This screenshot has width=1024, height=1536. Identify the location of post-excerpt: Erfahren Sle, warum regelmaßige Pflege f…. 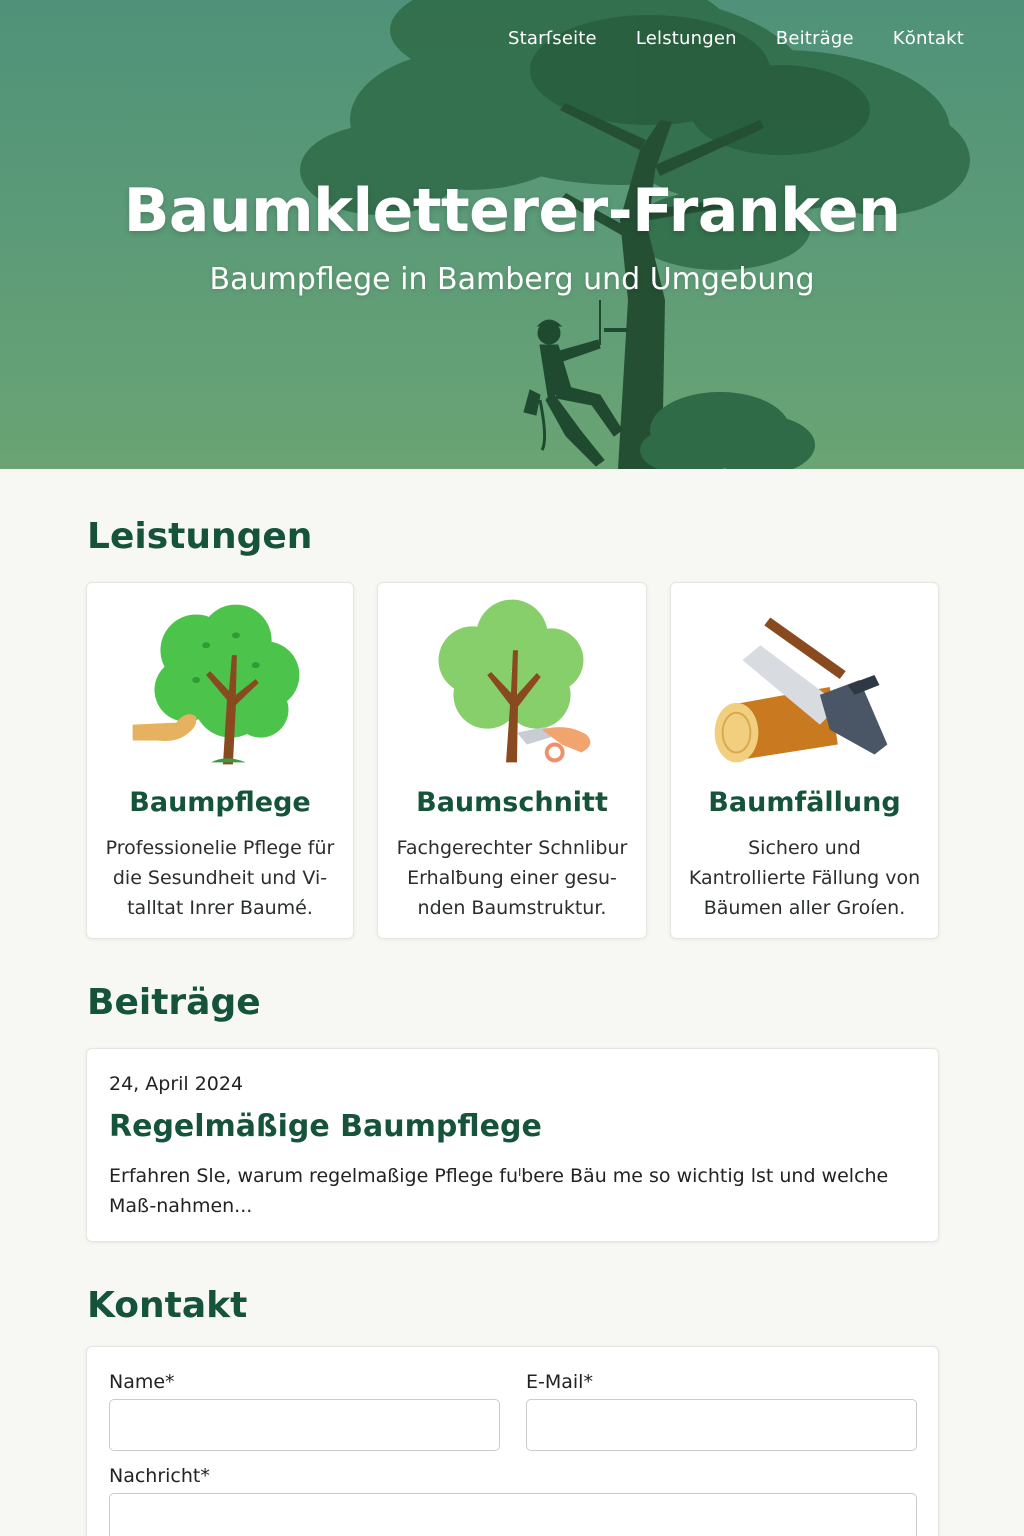
(499, 1191).